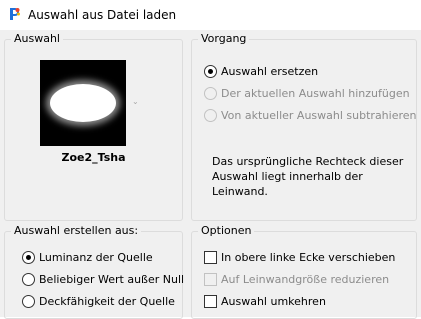 The width and height of the screenshot is (421, 319). What do you see at coordinates (102, 15) in the screenshot?
I see `window-title: Auswahl aus Datei laden` at bounding box center [102, 15].